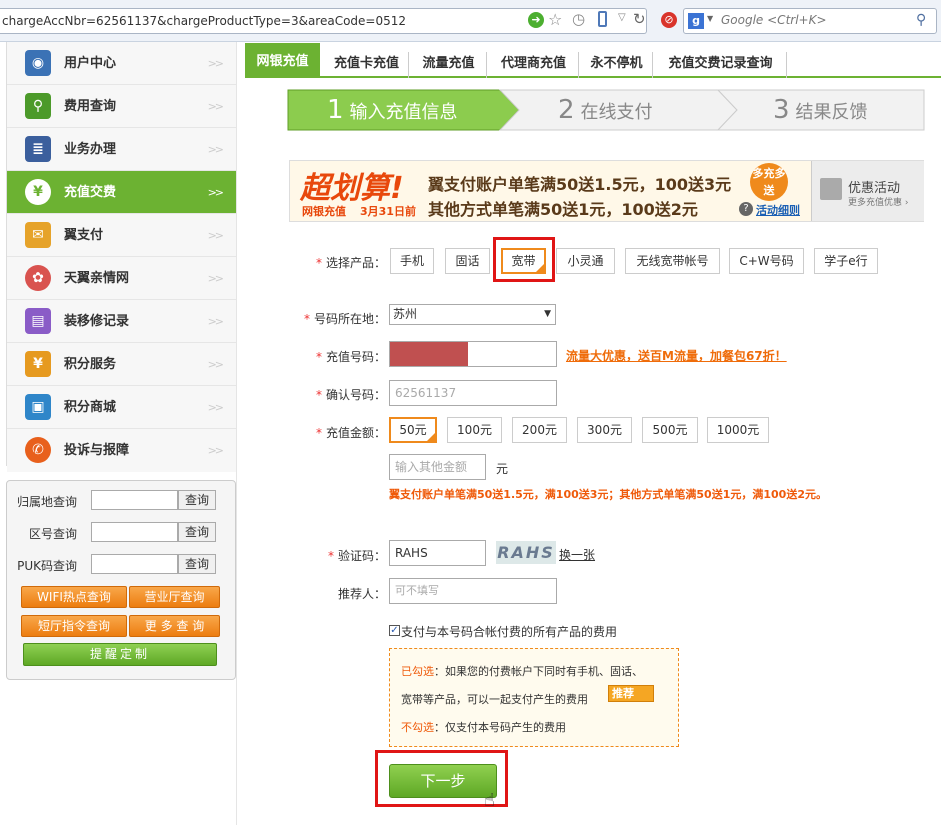  I want to click on amount-500: 500元, so click(670, 430).